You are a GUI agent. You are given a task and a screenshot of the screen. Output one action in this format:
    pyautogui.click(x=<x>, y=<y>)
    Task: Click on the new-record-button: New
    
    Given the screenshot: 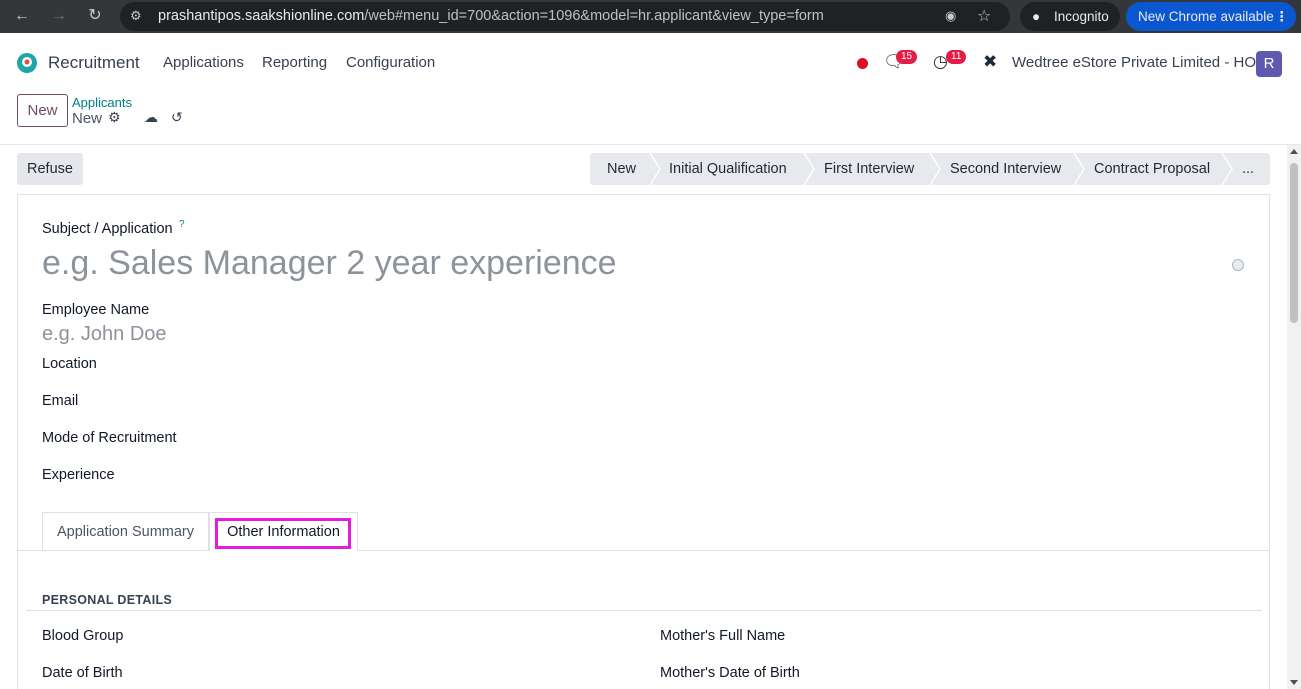 What is the action you would take?
    pyautogui.click(x=42, y=110)
    